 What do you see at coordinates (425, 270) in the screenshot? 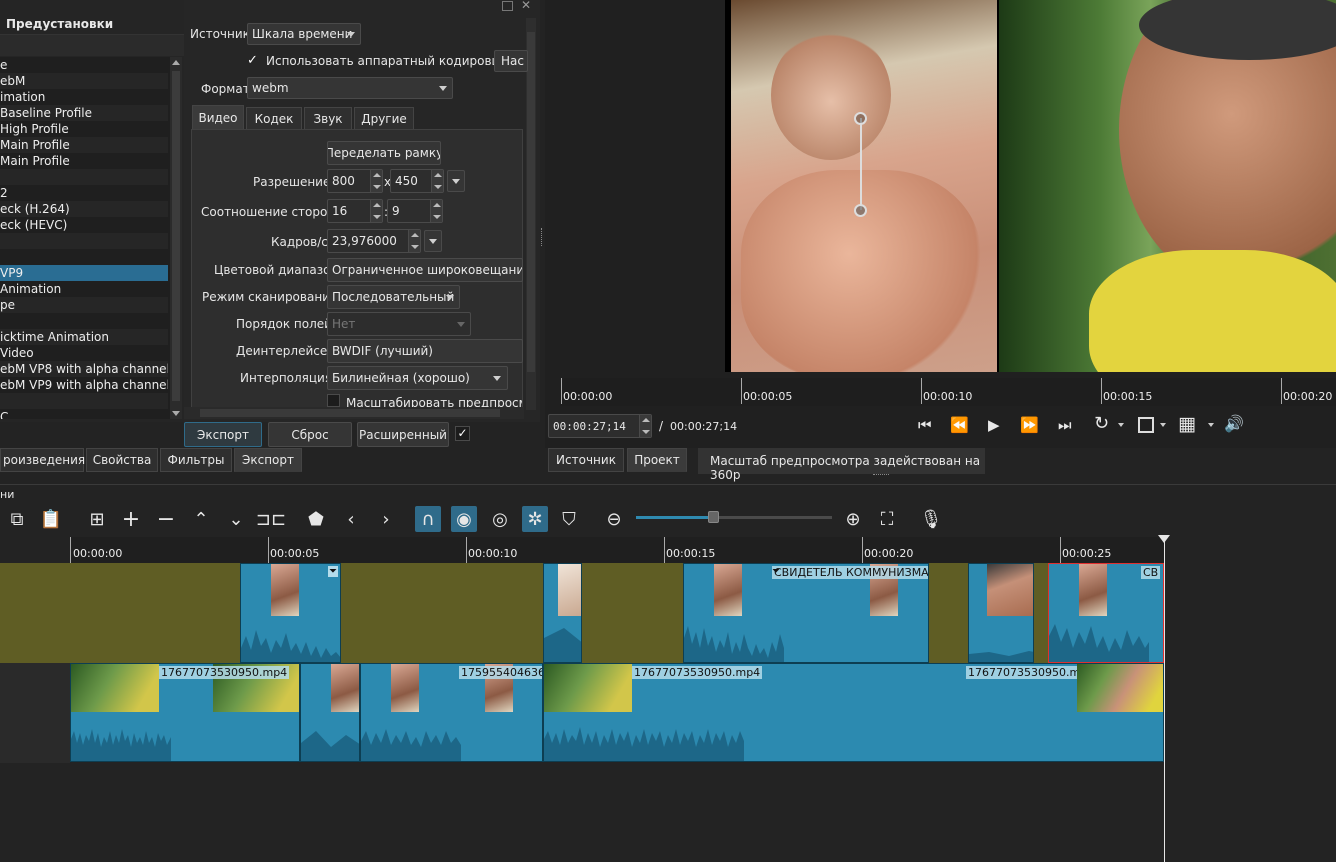
I see `color-range-select: Ограниченное широковещание (MPEG)` at bounding box center [425, 270].